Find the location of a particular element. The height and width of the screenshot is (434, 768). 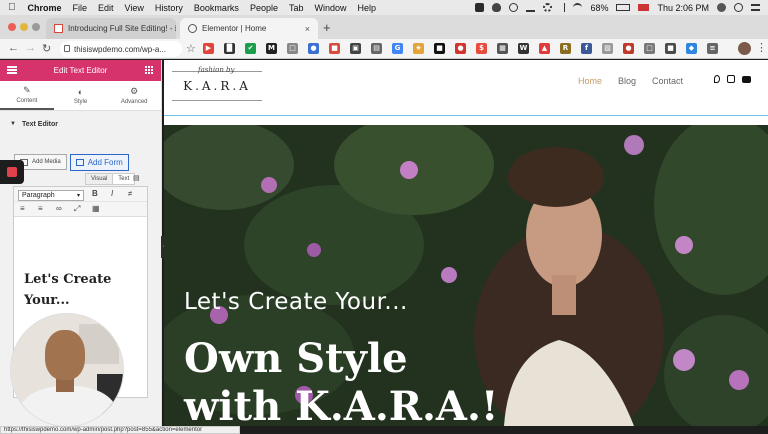

menu-edit: Edit is located at coordinates (106, 8).